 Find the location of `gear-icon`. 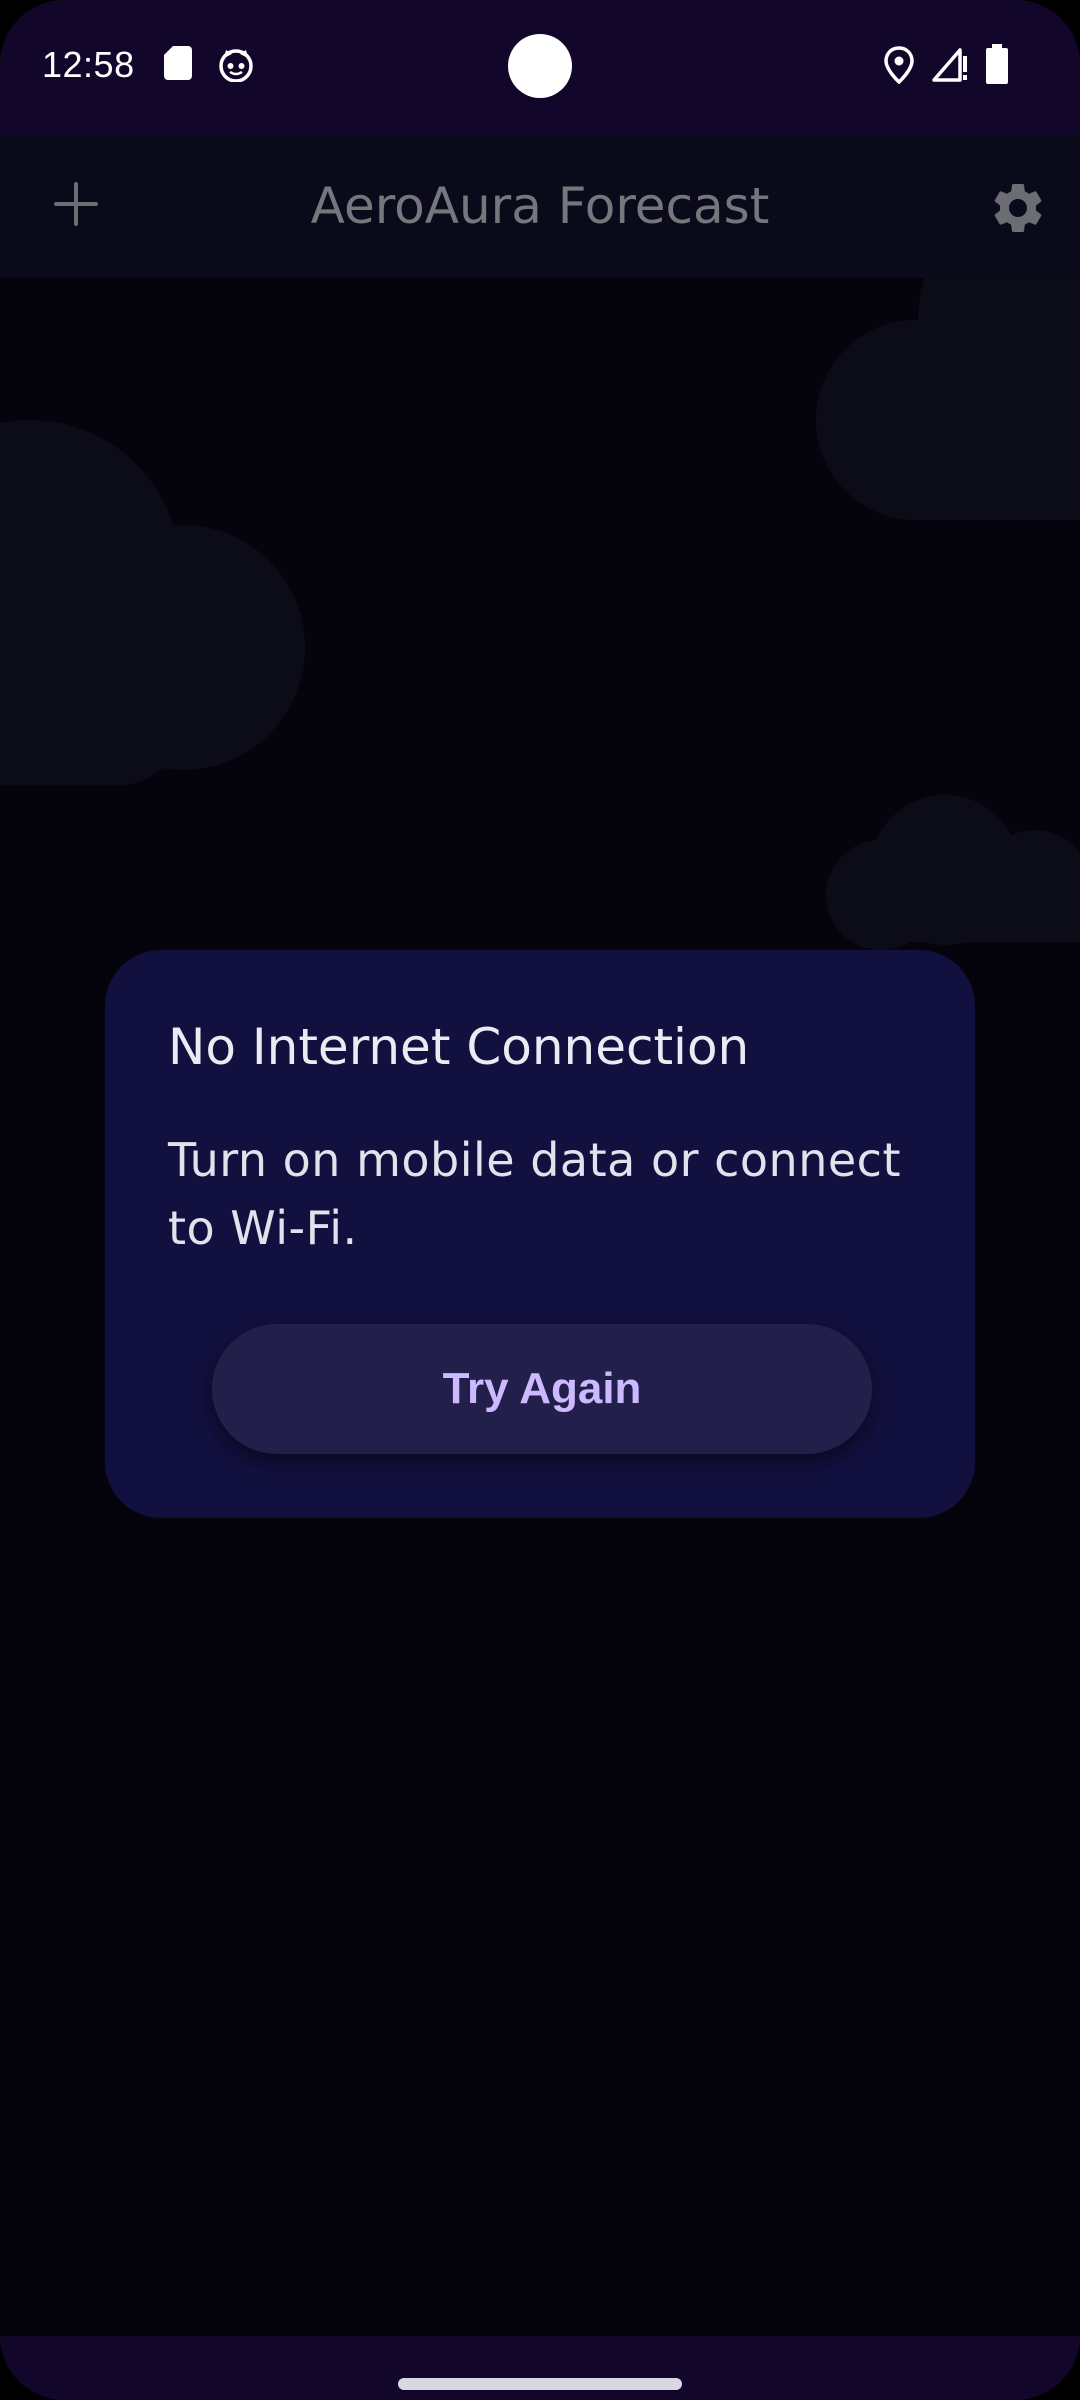

gear-icon is located at coordinates (1018, 210).